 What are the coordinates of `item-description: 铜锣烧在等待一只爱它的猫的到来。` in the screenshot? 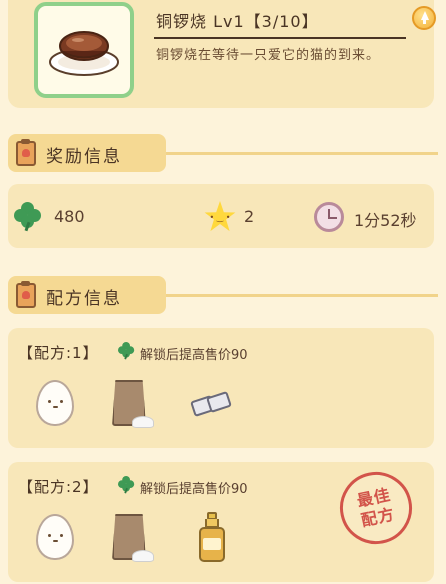 It's located at (268, 55).